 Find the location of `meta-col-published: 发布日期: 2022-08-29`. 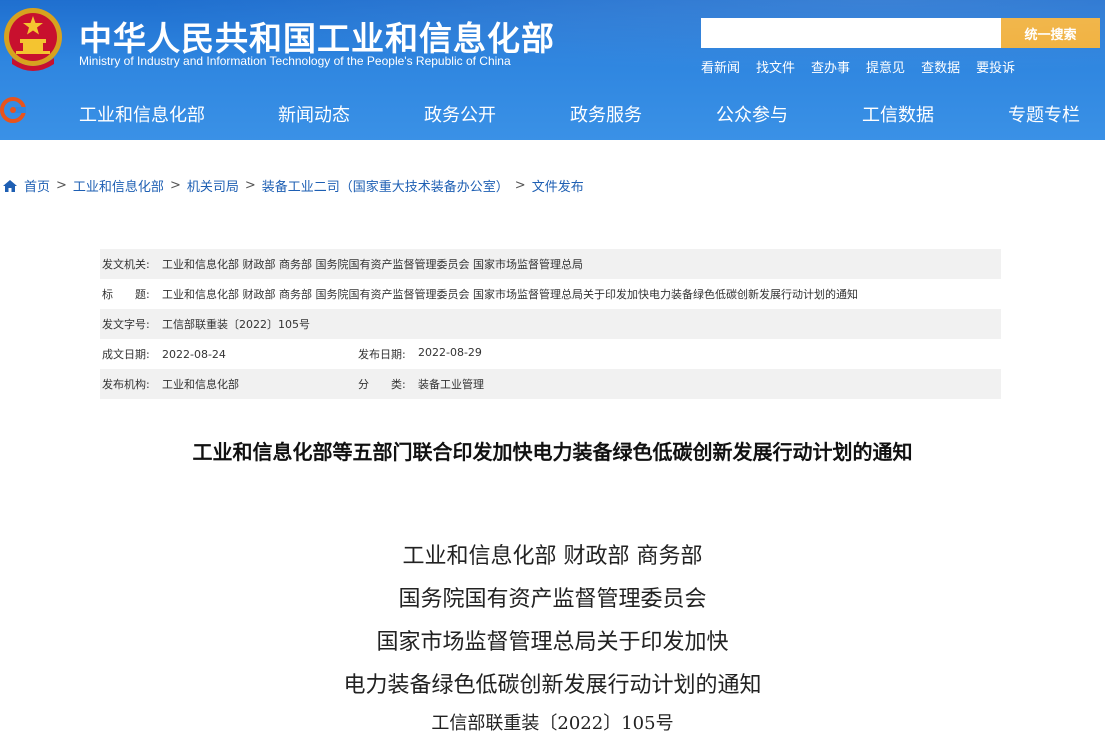

meta-col-published: 发布日期: 2022-08-29 is located at coordinates (419, 354).